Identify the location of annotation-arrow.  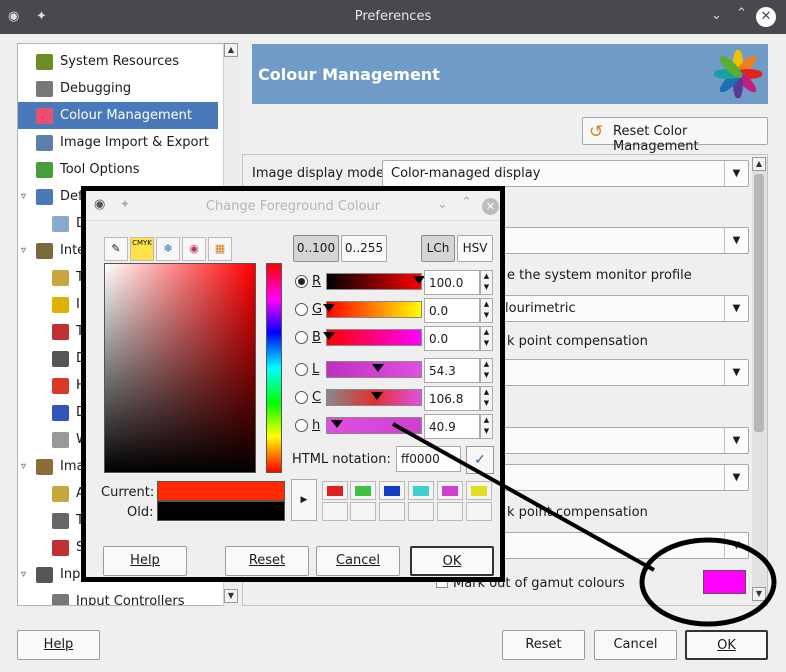
(523, 497).